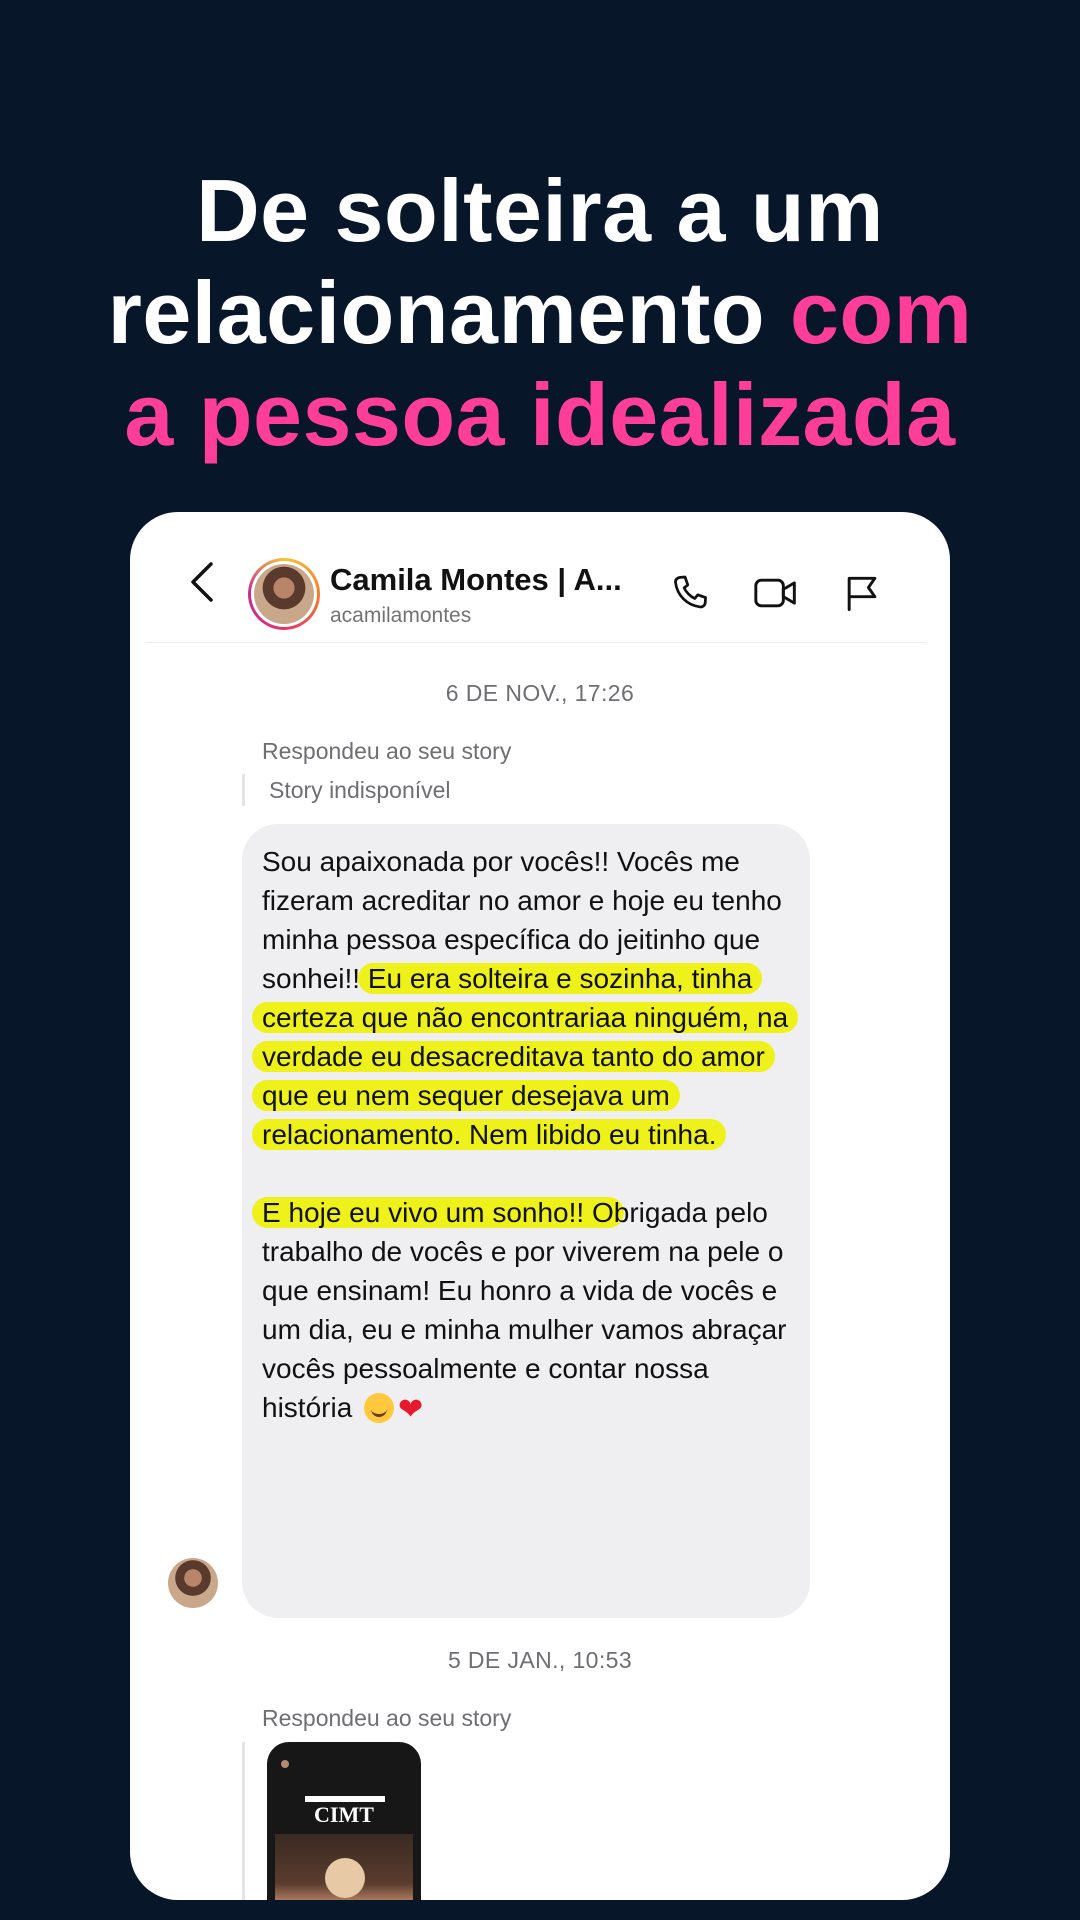  I want to click on chevron-left-icon, so click(202, 582).